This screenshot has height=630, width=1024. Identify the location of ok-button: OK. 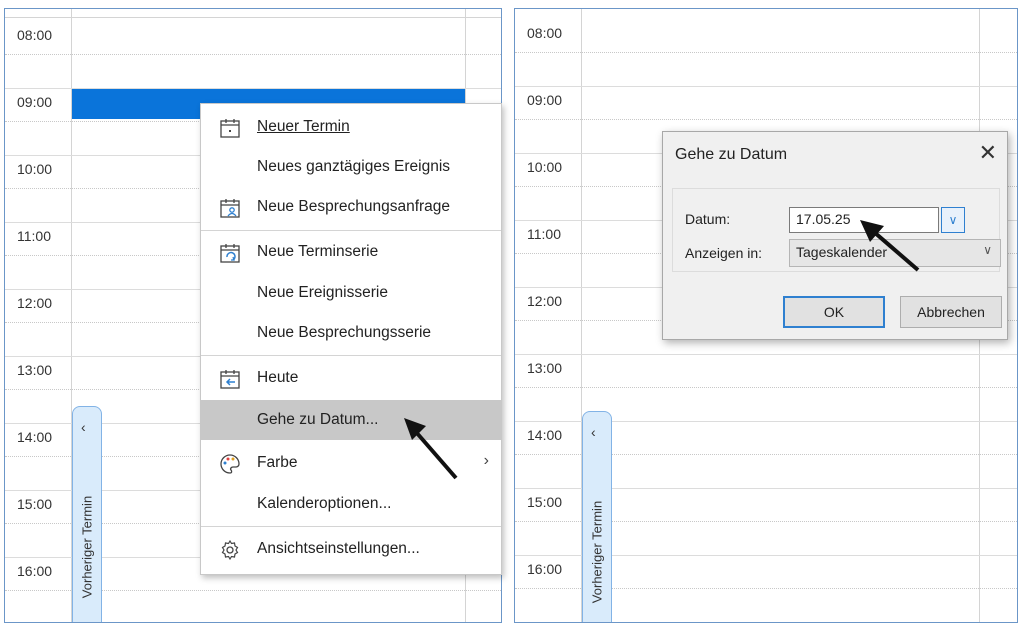
(834, 312).